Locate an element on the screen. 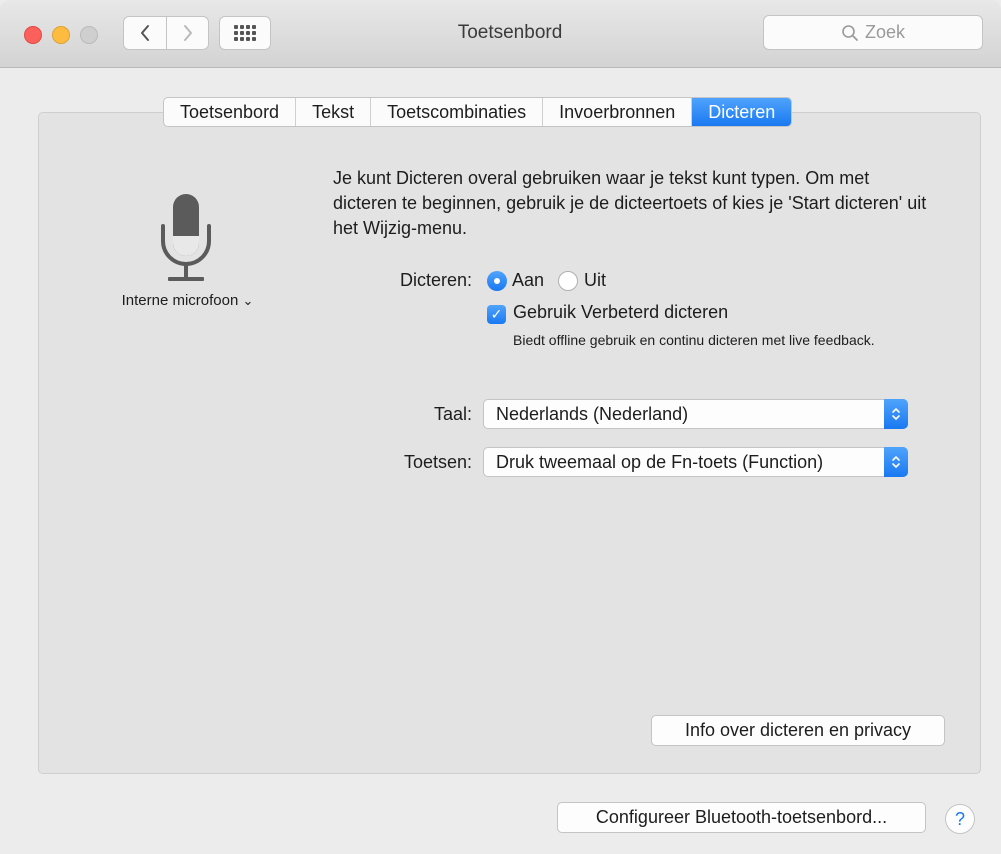  shortcut-value: Druk tweemaal op de Fn-toets (Function) is located at coordinates (660, 461).